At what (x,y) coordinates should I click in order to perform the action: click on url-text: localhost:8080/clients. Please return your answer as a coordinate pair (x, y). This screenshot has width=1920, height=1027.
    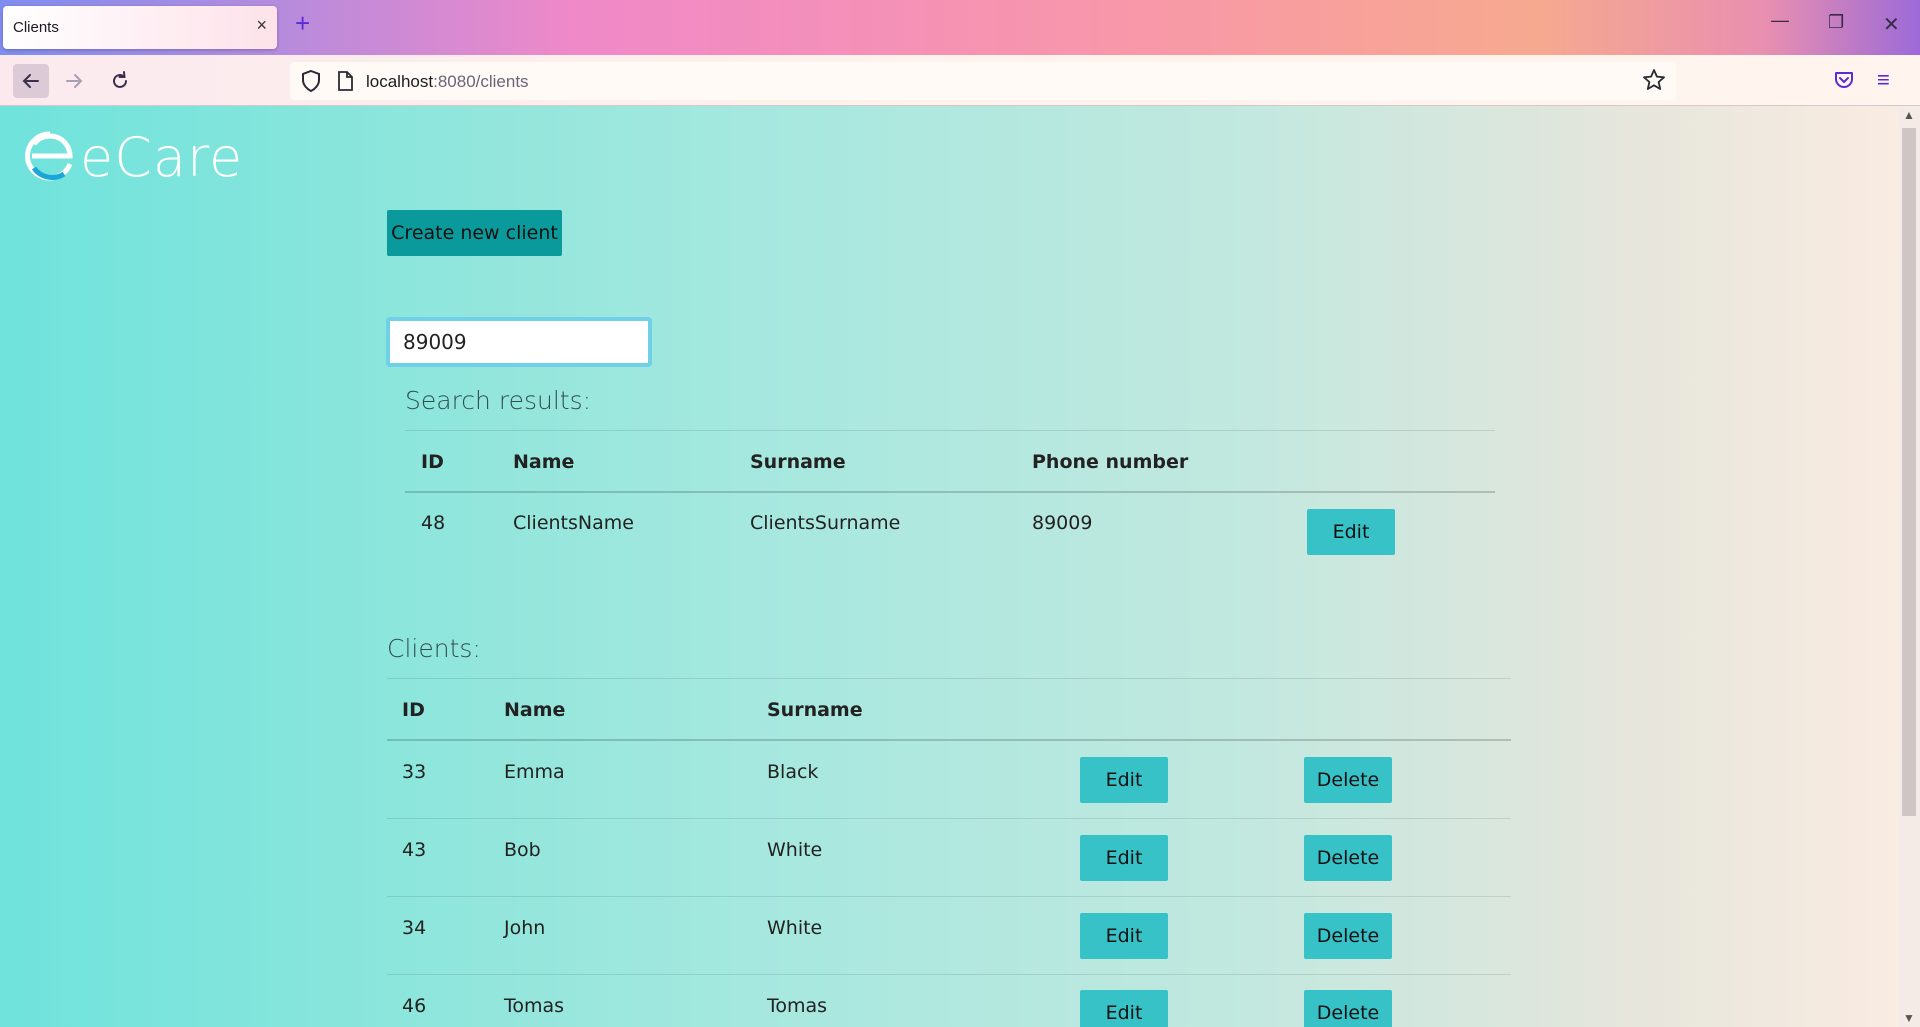
    Looking at the image, I should click on (447, 82).